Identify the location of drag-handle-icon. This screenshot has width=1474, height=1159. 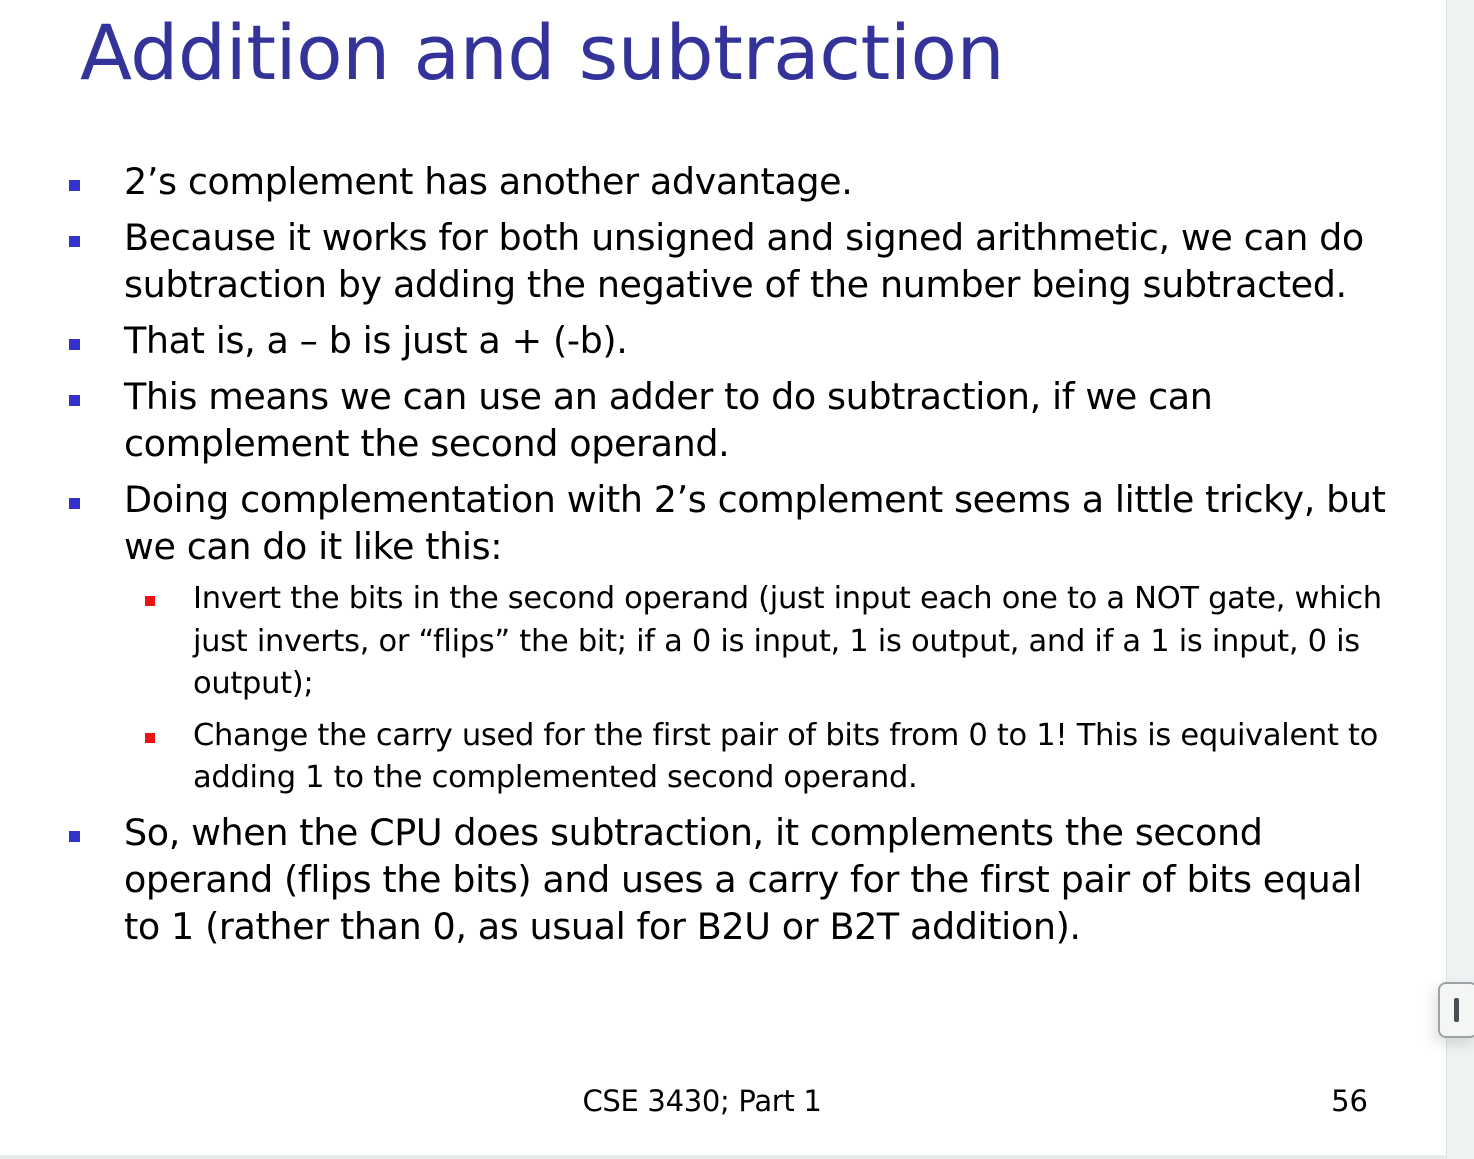
(1456, 1010).